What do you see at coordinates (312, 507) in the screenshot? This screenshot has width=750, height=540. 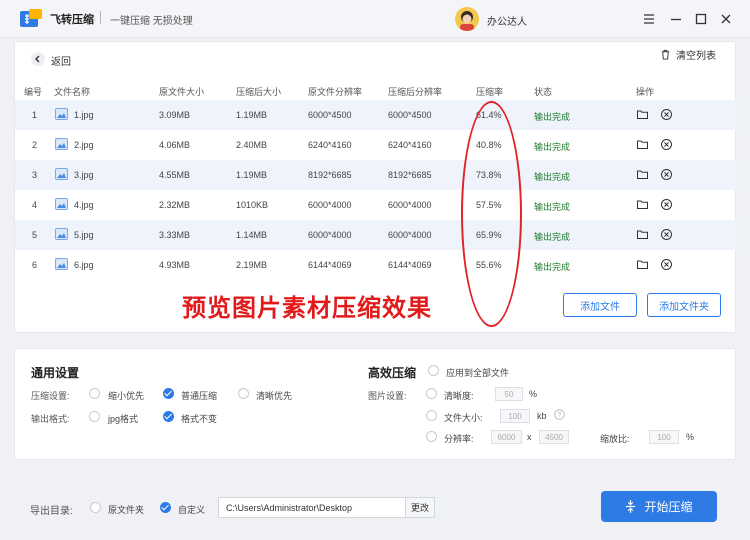 I see `output-path-field: C:\Users\Administrator\Desktop` at bounding box center [312, 507].